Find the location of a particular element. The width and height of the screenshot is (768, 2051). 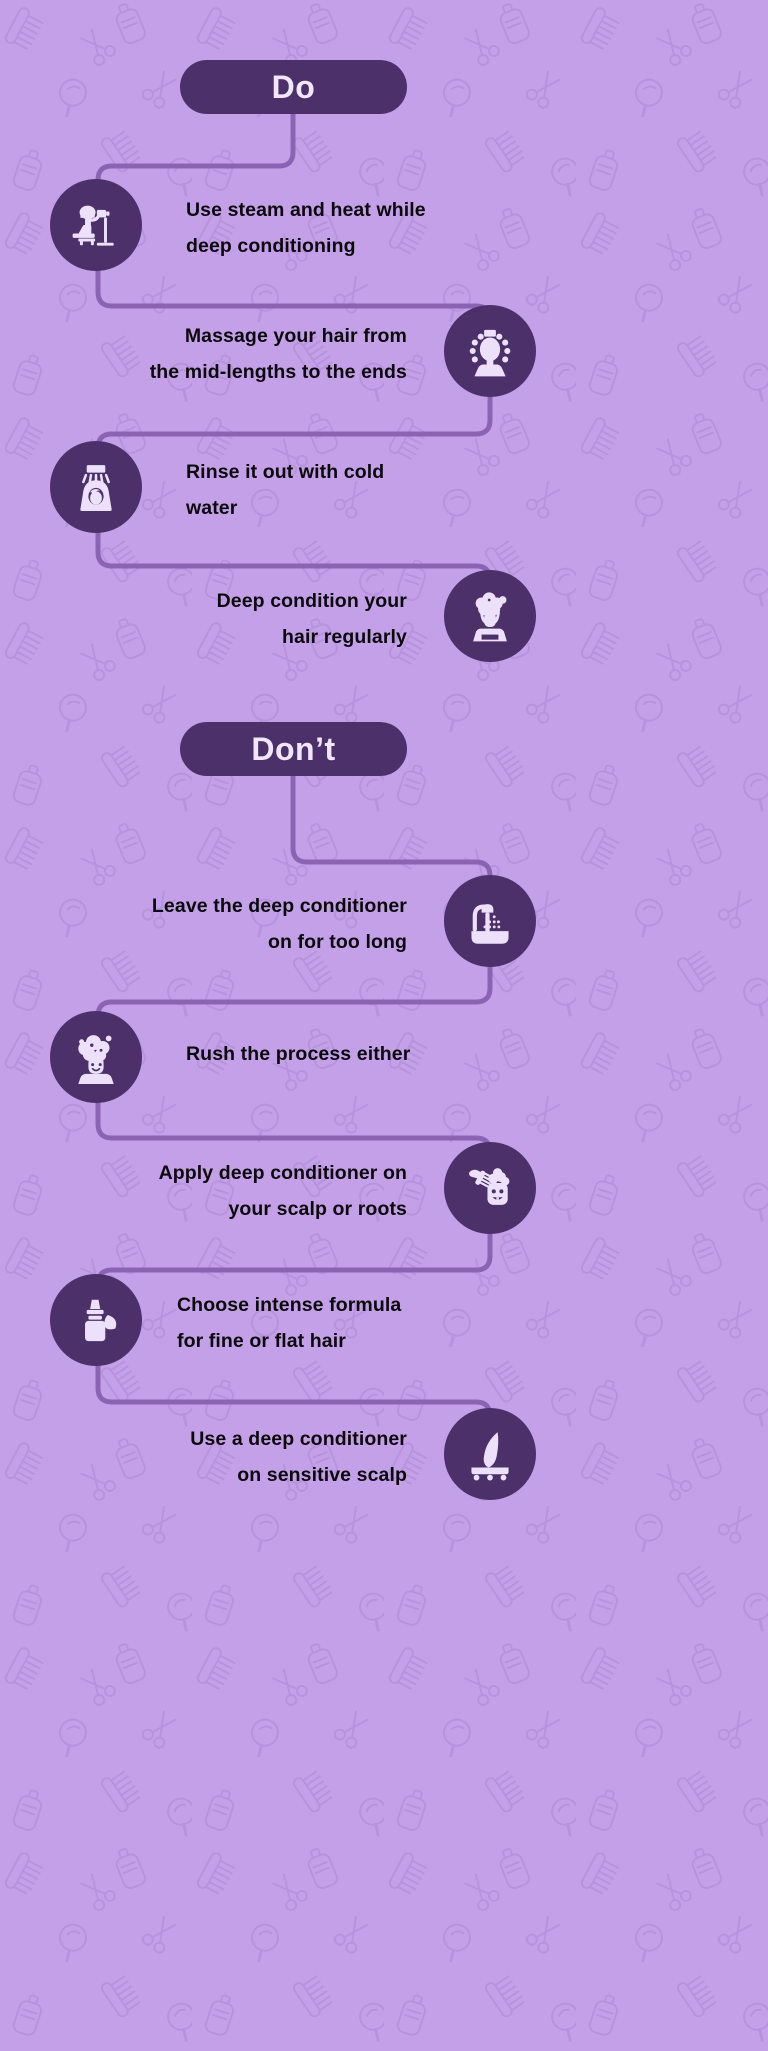

section-heading-label: Do is located at coordinates (293, 86).